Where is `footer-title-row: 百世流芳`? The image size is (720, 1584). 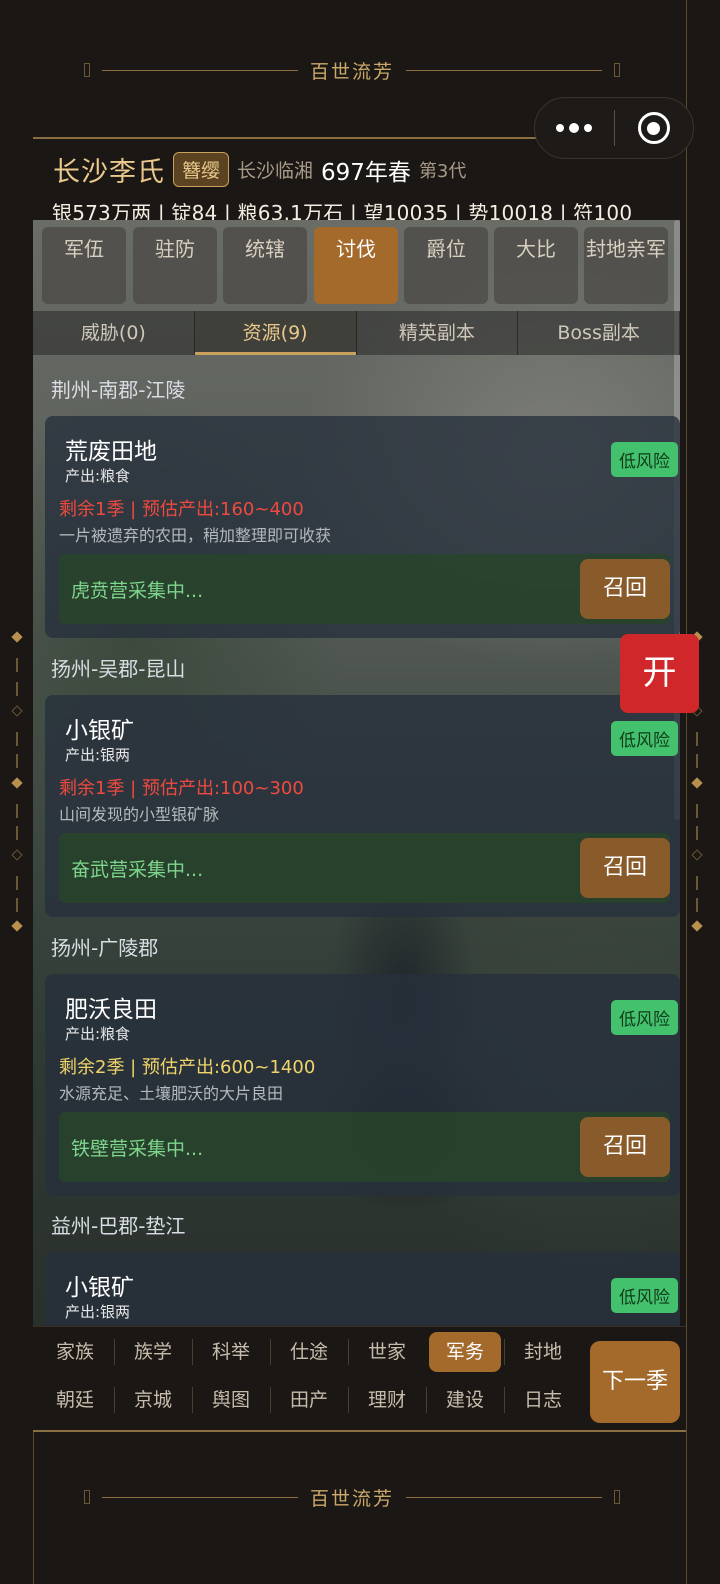 footer-title-row: 百世流芳 is located at coordinates (352, 1497).